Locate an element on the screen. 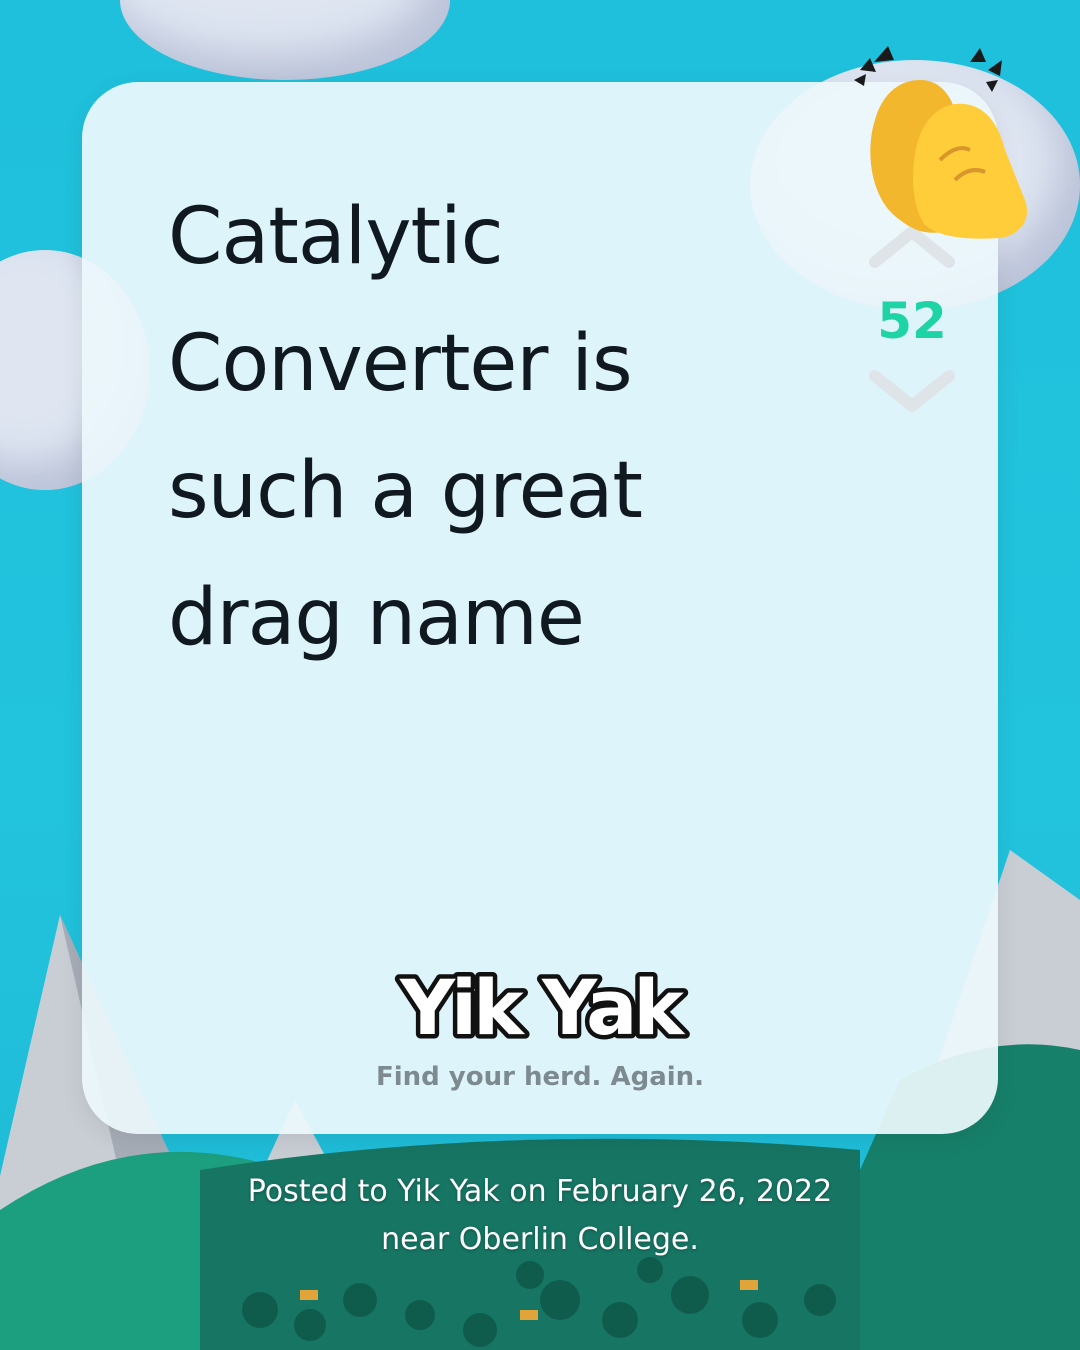 Image resolution: width=1080 pixels, height=1350 pixels. logo: Yik Yak is located at coordinates (544, 1008).